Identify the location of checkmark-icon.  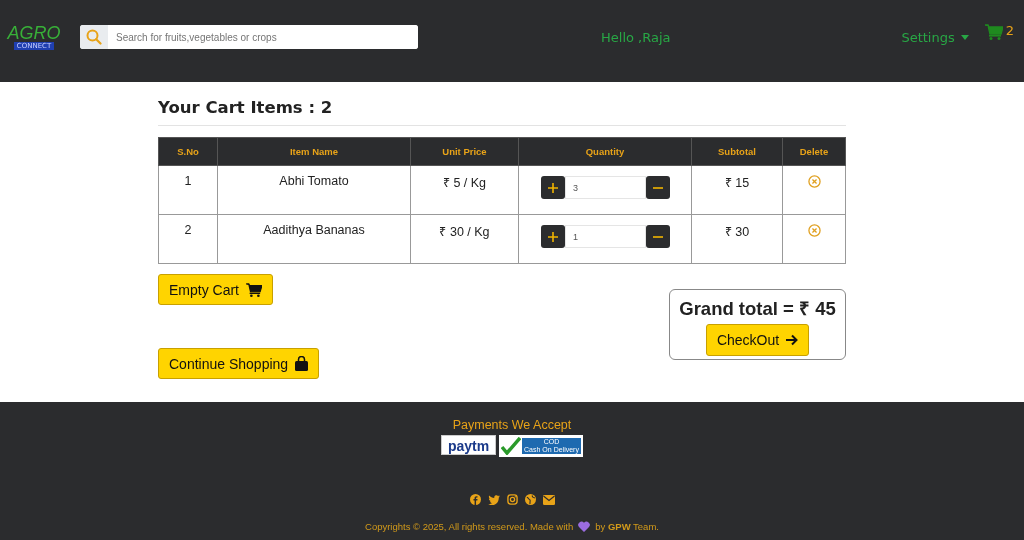
(511, 446).